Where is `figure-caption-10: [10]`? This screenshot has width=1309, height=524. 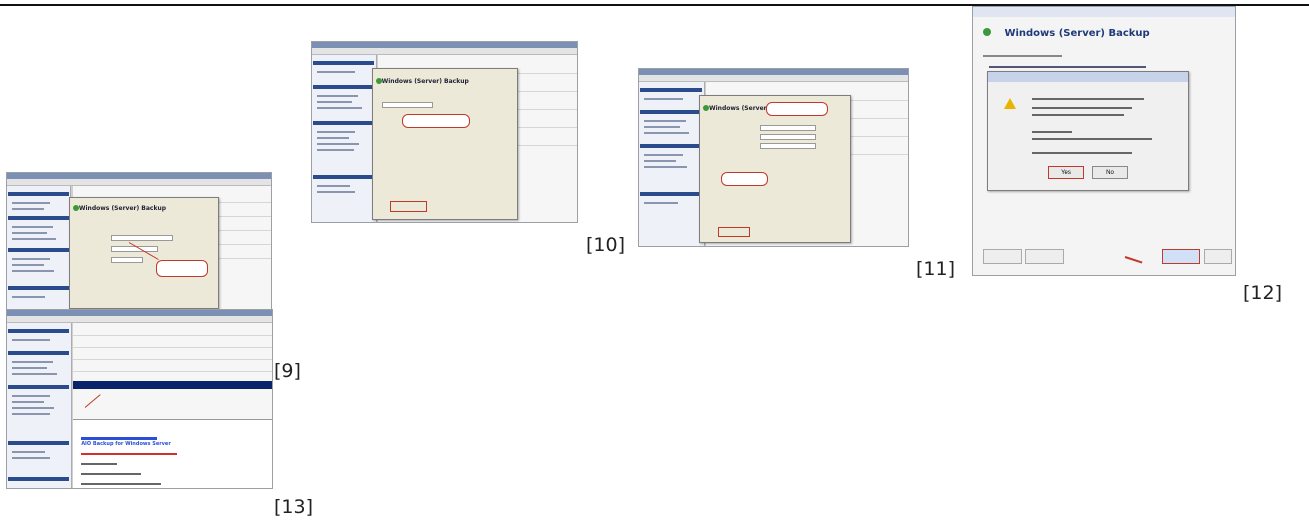 figure-caption-10: [10] is located at coordinates (606, 245).